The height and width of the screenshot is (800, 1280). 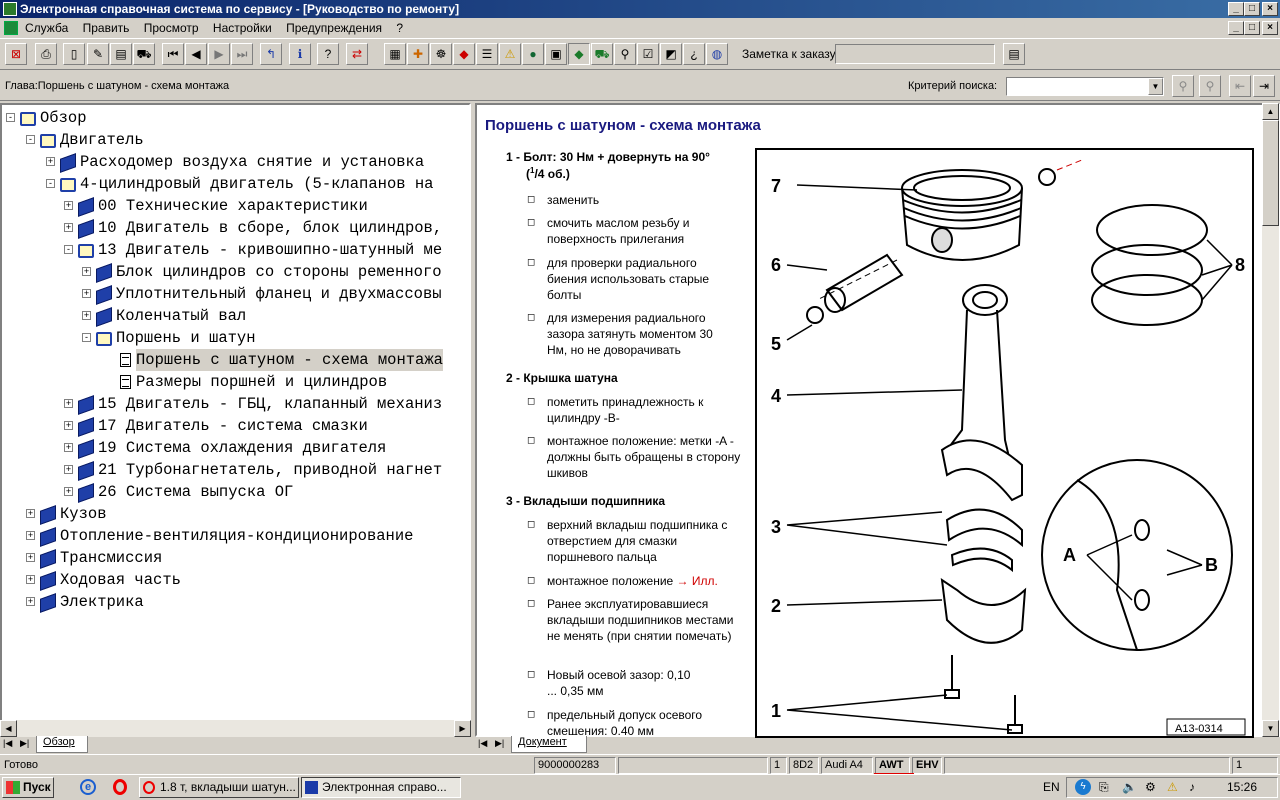 What do you see at coordinates (395, 54) in the screenshot?
I see `module-icon-1: ▦` at bounding box center [395, 54].